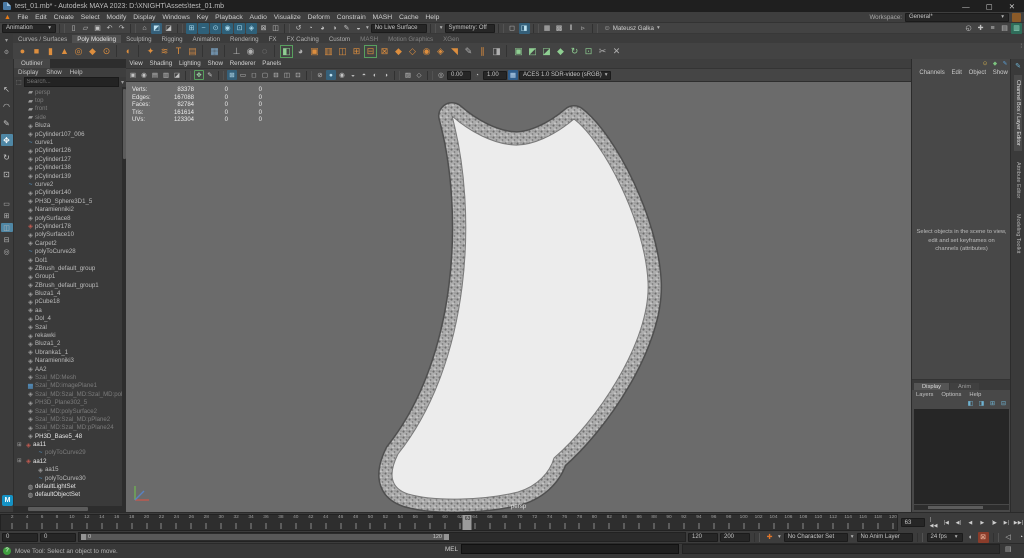  What do you see at coordinates (227, 28) in the screenshot?
I see `snap-projected-center-icon: ◉` at bounding box center [227, 28].